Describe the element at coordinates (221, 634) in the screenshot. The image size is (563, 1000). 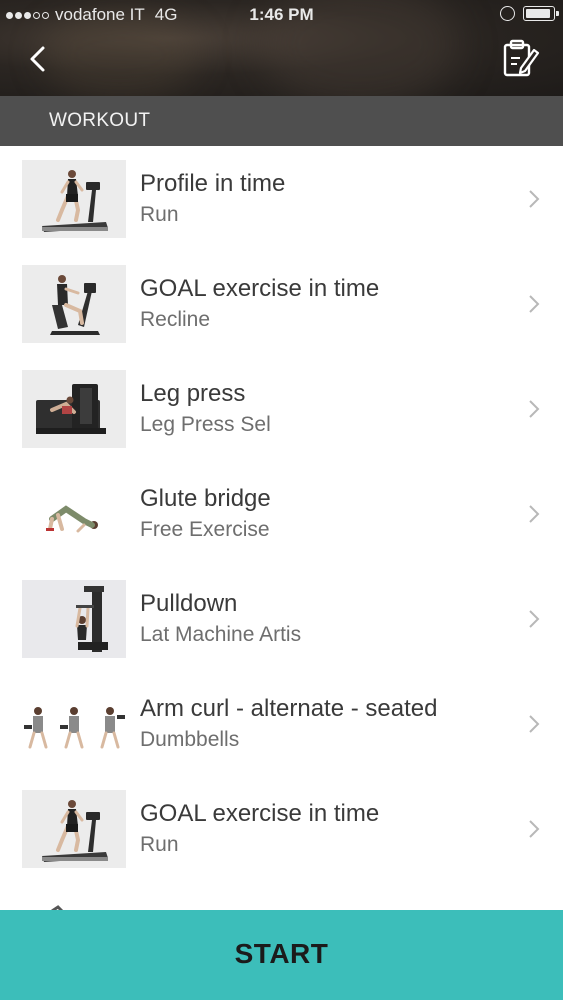
I see `exercise-equipment: Lat Machine Artis` at that location.